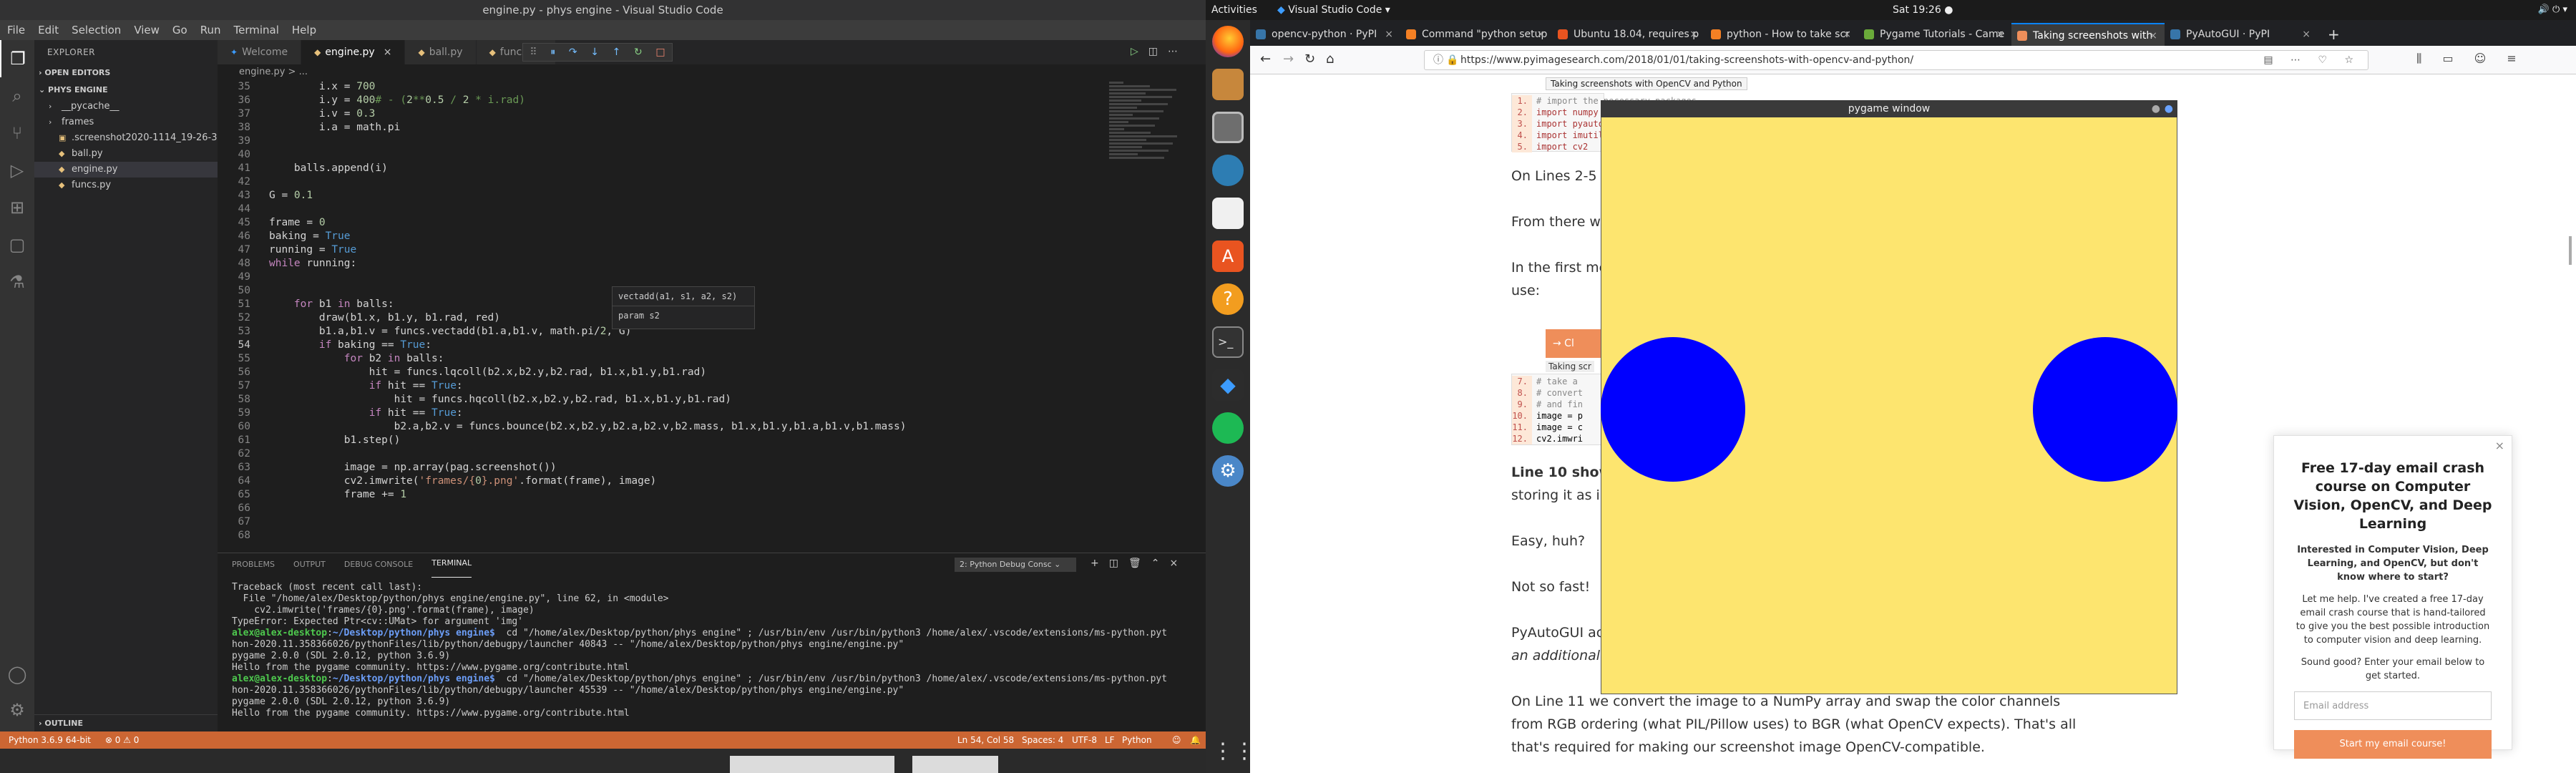  What do you see at coordinates (1178, 563) in the screenshot?
I see `close-panel-icon: ×` at bounding box center [1178, 563].